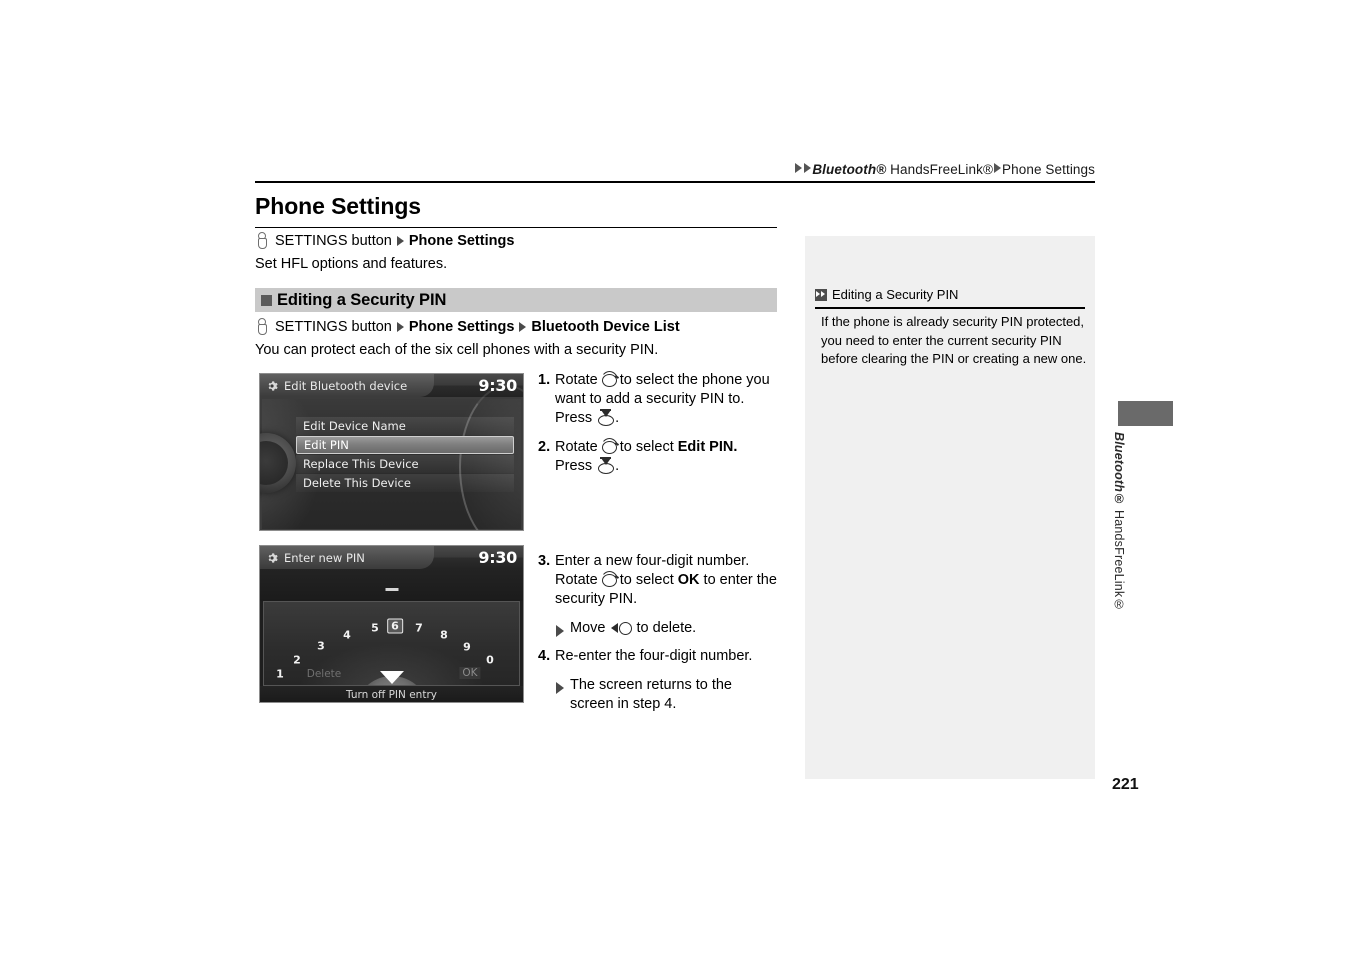 This screenshot has width=1350, height=954. Describe the element at coordinates (338, 206) in the screenshot. I see `page-title: Phone Settings` at that location.